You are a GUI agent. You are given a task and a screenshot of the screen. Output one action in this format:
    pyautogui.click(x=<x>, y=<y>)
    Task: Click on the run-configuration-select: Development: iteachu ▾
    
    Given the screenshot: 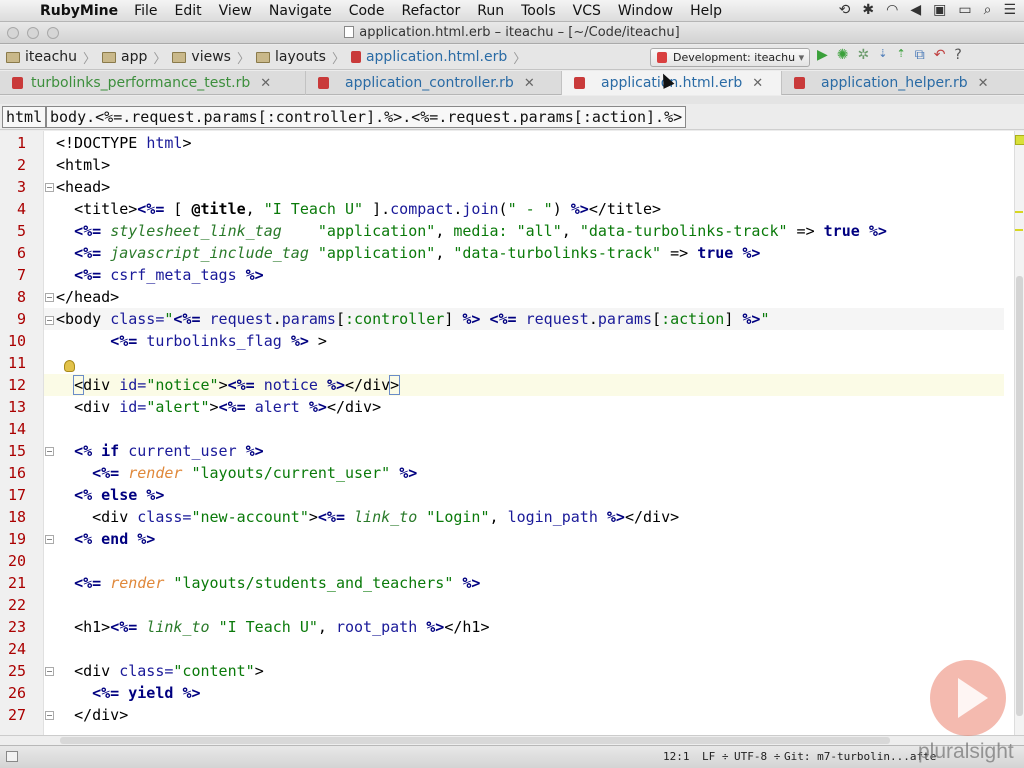 What is the action you would take?
    pyautogui.click(x=730, y=57)
    